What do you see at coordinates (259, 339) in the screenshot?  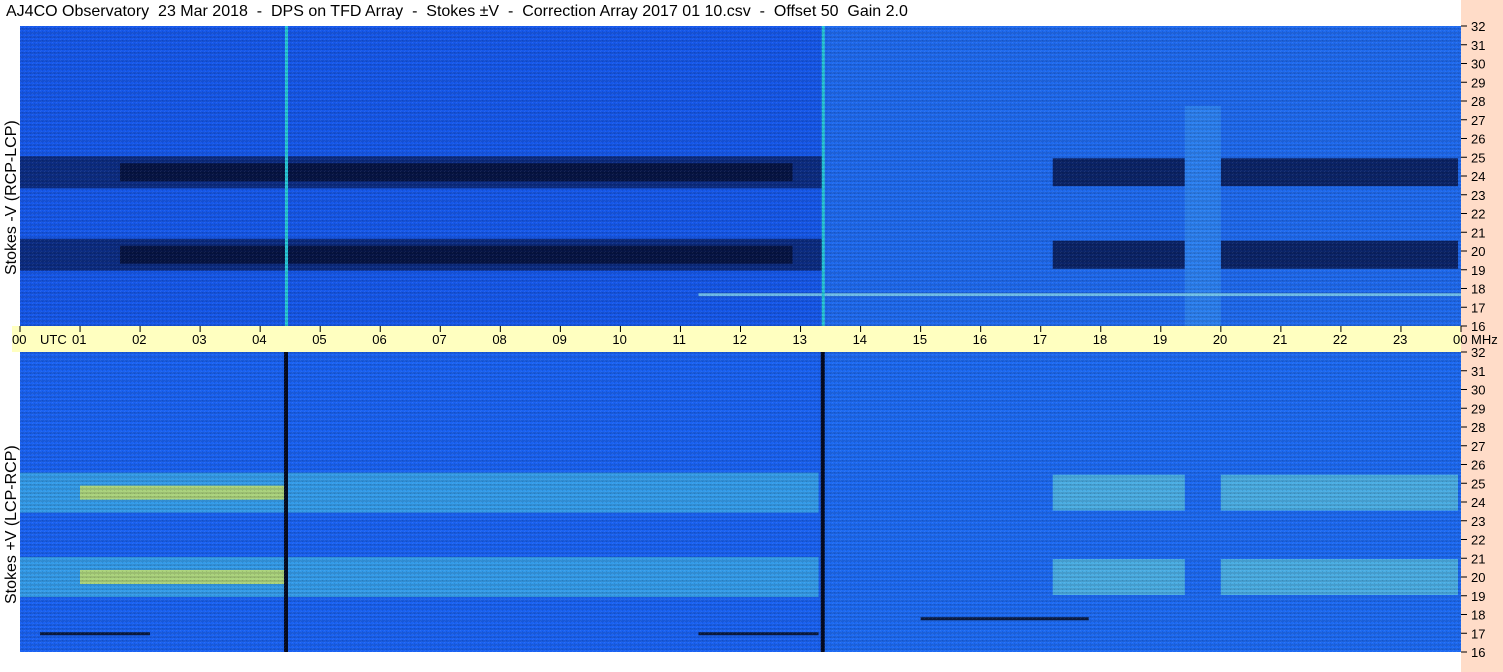 I see `time-tick-label: 04` at bounding box center [259, 339].